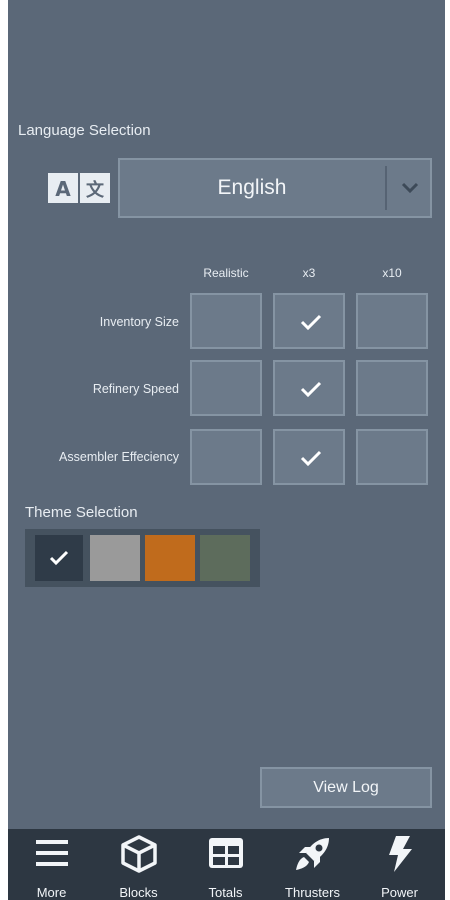 This screenshot has width=450, height=900. I want to click on theme-swatch-green, so click(225, 558).